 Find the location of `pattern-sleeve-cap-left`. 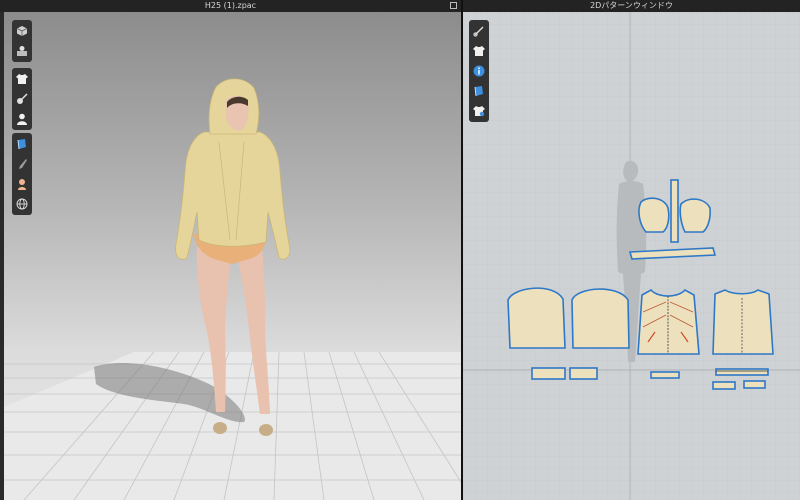

pattern-sleeve-cap-left is located at coordinates (654, 215).